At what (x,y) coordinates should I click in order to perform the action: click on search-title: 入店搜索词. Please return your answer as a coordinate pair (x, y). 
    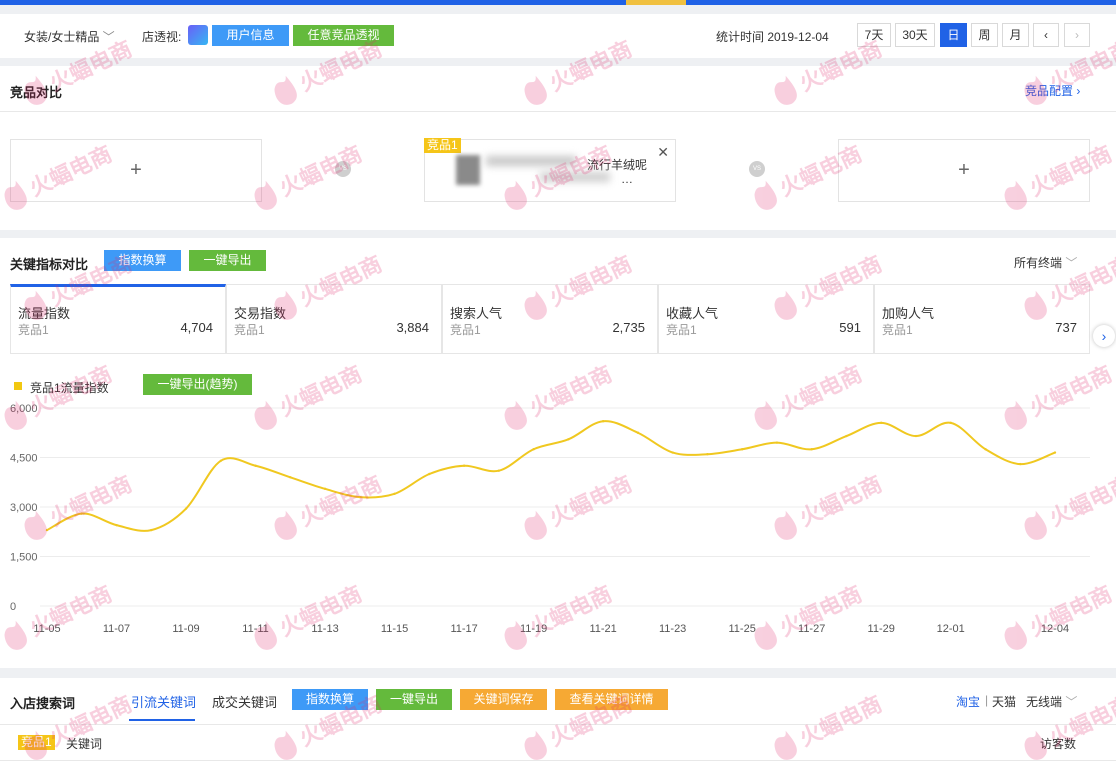
    Looking at the image, I should click on (43, 703).